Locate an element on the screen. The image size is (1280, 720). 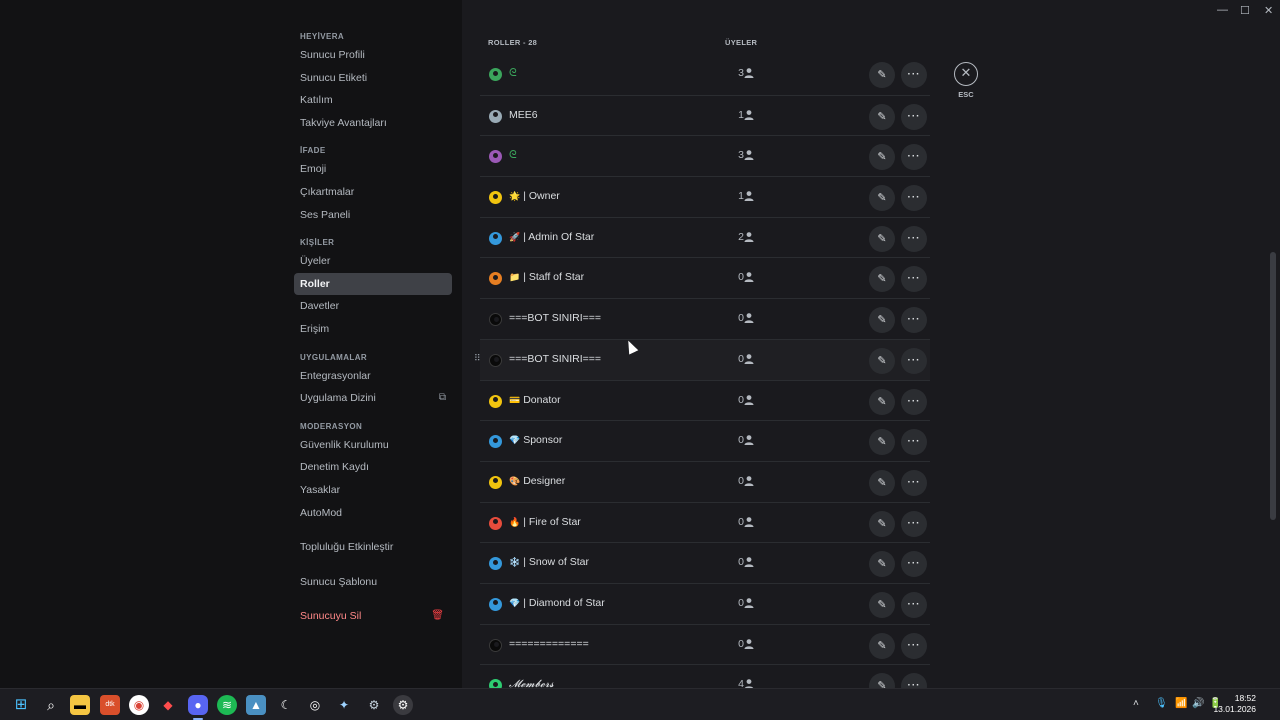
role-row: 🚀 | Admin Of Star 2 ✎ ··· is located at coordinates (705, 237).